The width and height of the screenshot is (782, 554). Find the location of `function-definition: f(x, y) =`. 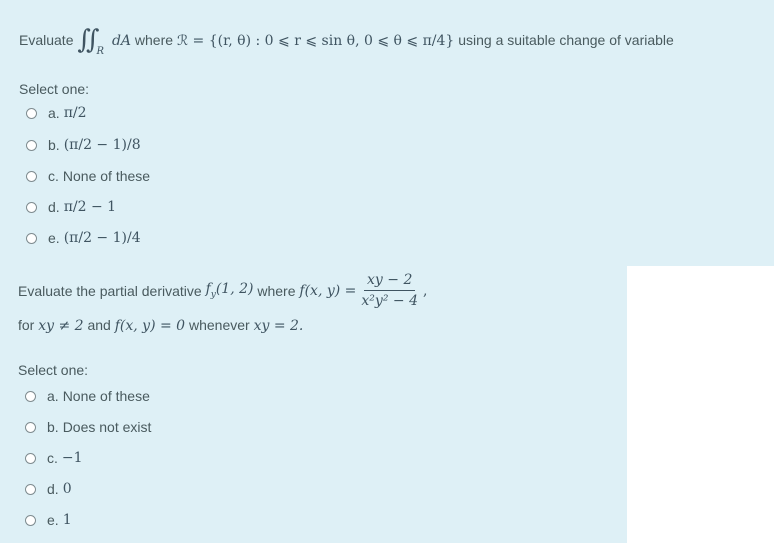

function-definition: f(x, y) = is located at coordinates (328, 290).